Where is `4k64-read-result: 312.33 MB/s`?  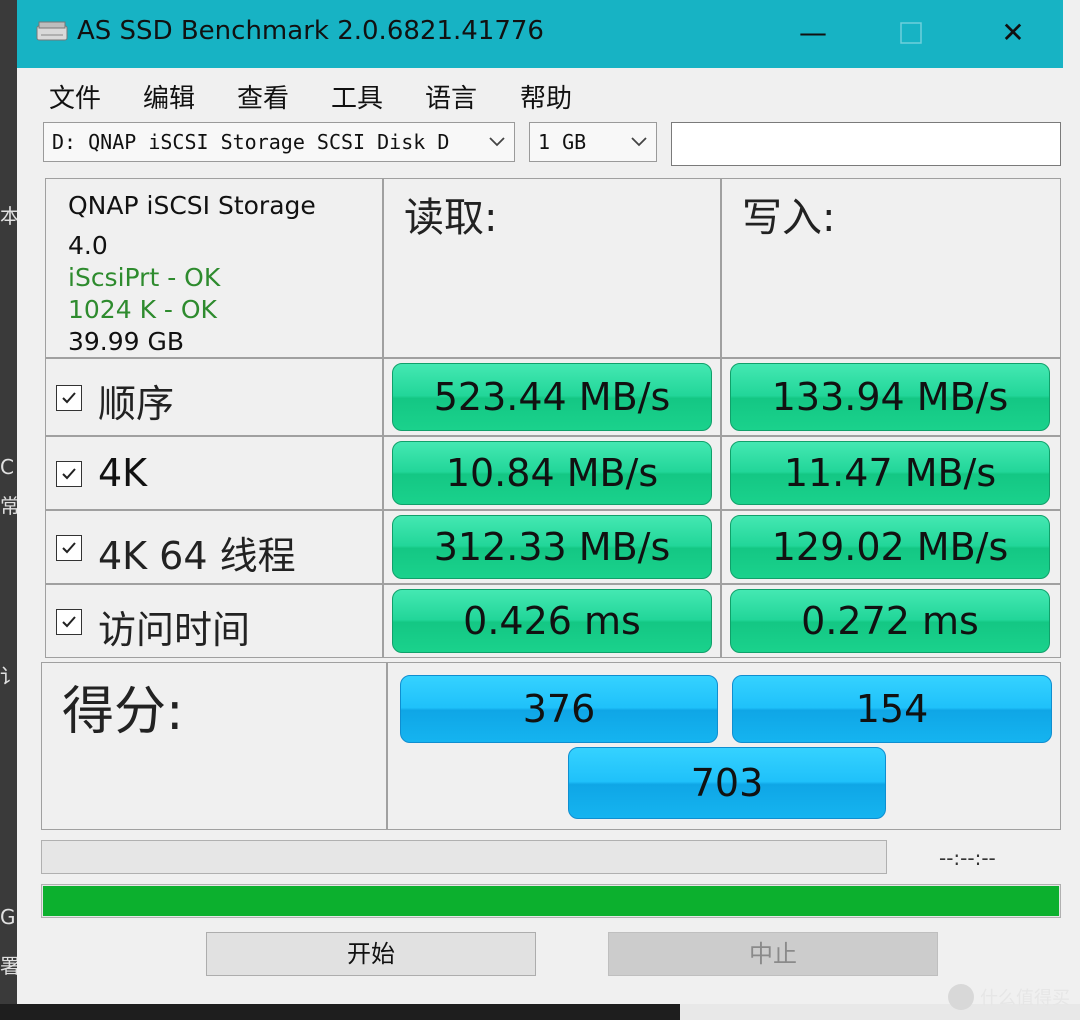
4k64-read-result: 312.33 MB/s is located at coordinates (552, 547).